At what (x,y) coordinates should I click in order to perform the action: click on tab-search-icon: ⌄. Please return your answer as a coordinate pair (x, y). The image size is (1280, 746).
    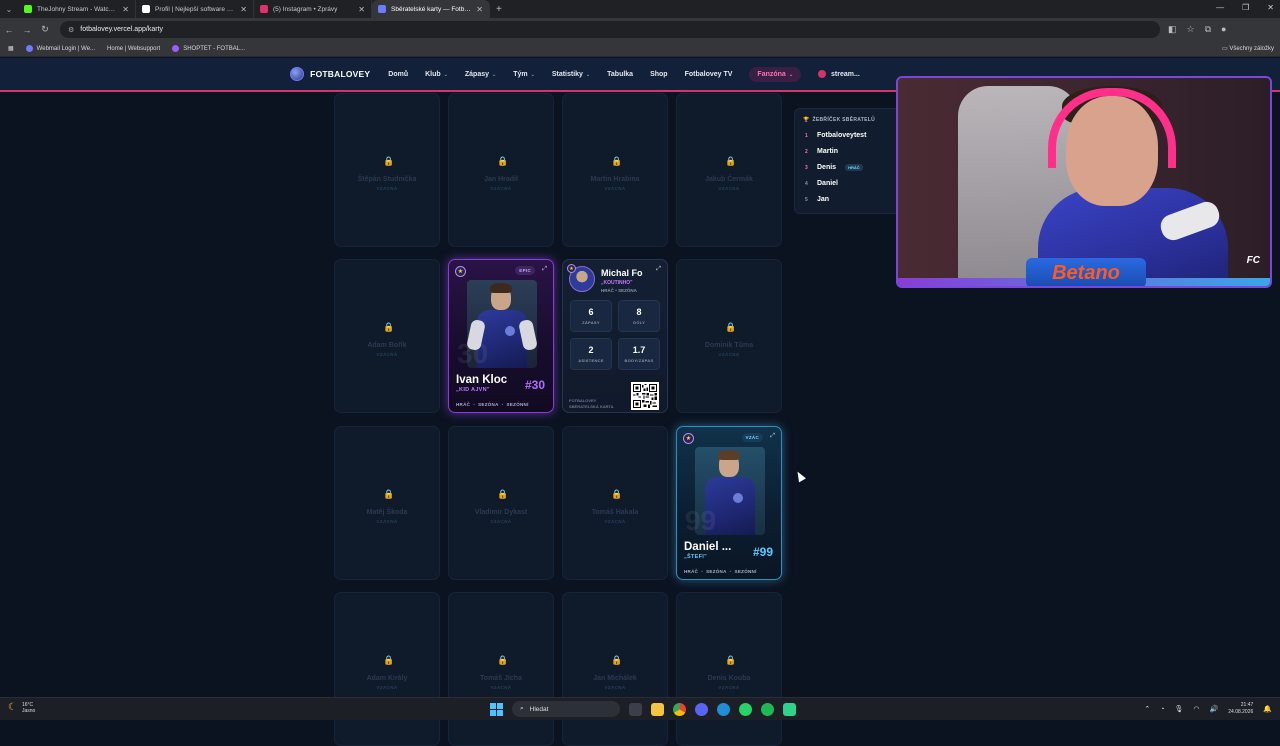
    Looking at the image, I should click on (9, 9).